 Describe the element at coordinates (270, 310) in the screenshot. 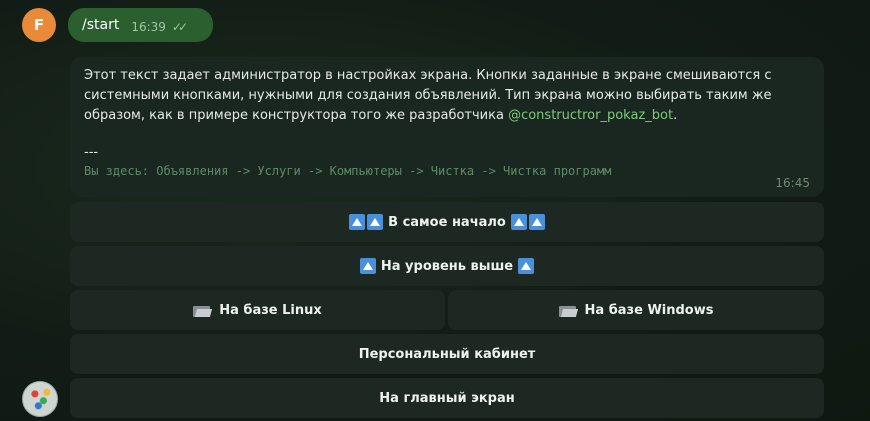

I see `linux-label: На базе Linux` at that location.